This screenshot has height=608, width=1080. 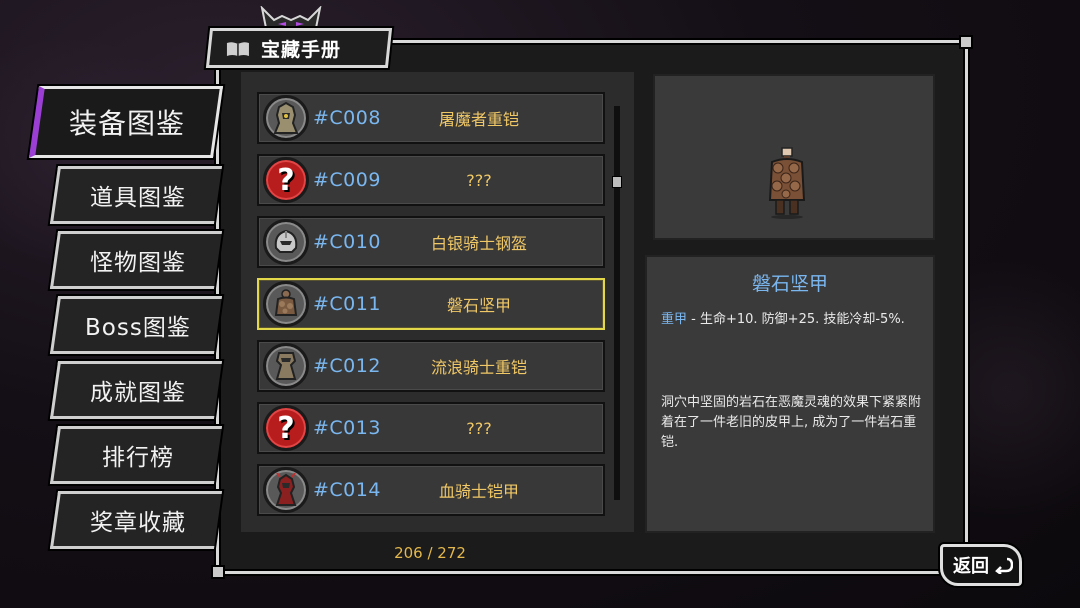 What do you see at coordinates (431, 304) in the screenshot?
I see `list-item-selected: #C011 磐石坚甲` at bounding box center [431, 304].